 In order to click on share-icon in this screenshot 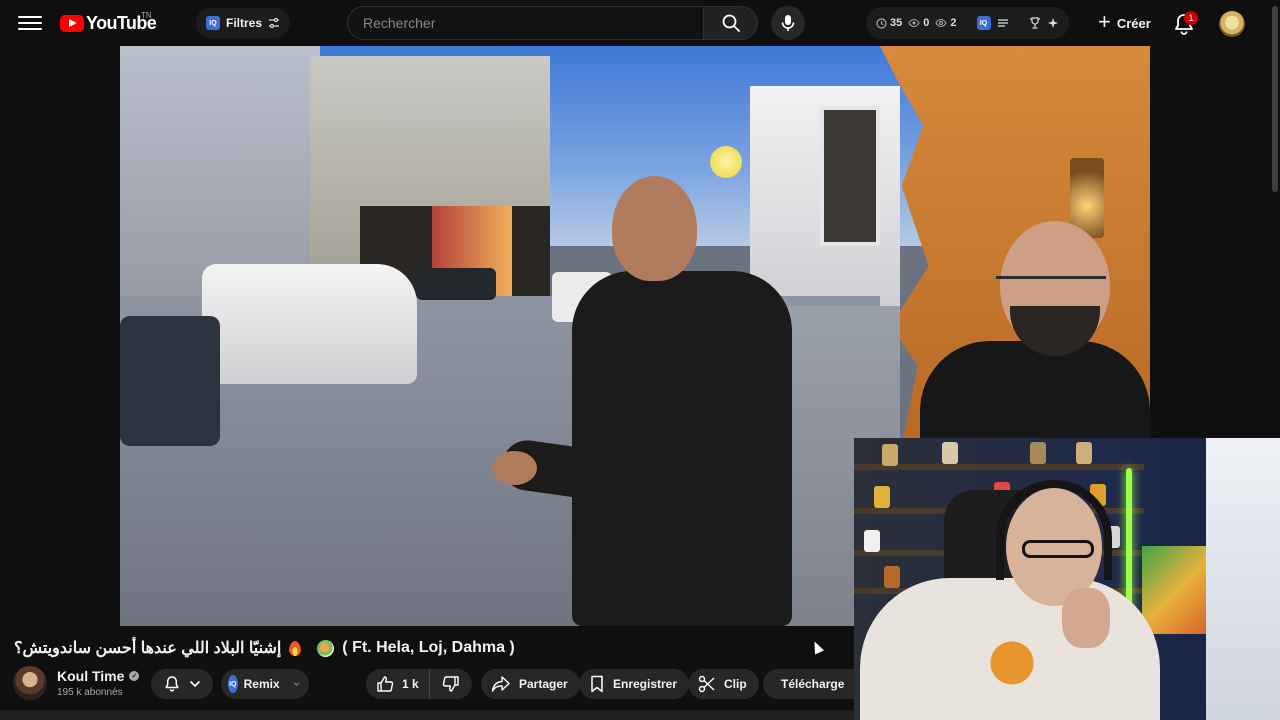, I will do `click(500, 684)`.